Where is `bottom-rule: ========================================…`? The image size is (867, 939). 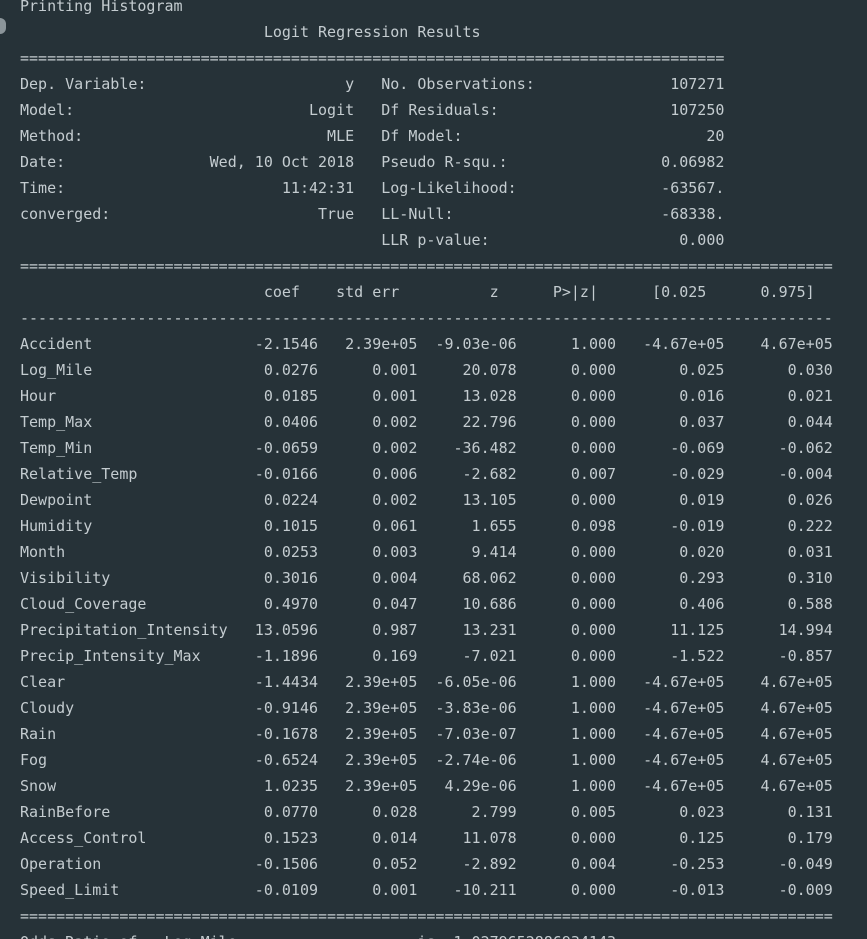
bottom-rule: ========================================… is located at coordinates (426, 916).